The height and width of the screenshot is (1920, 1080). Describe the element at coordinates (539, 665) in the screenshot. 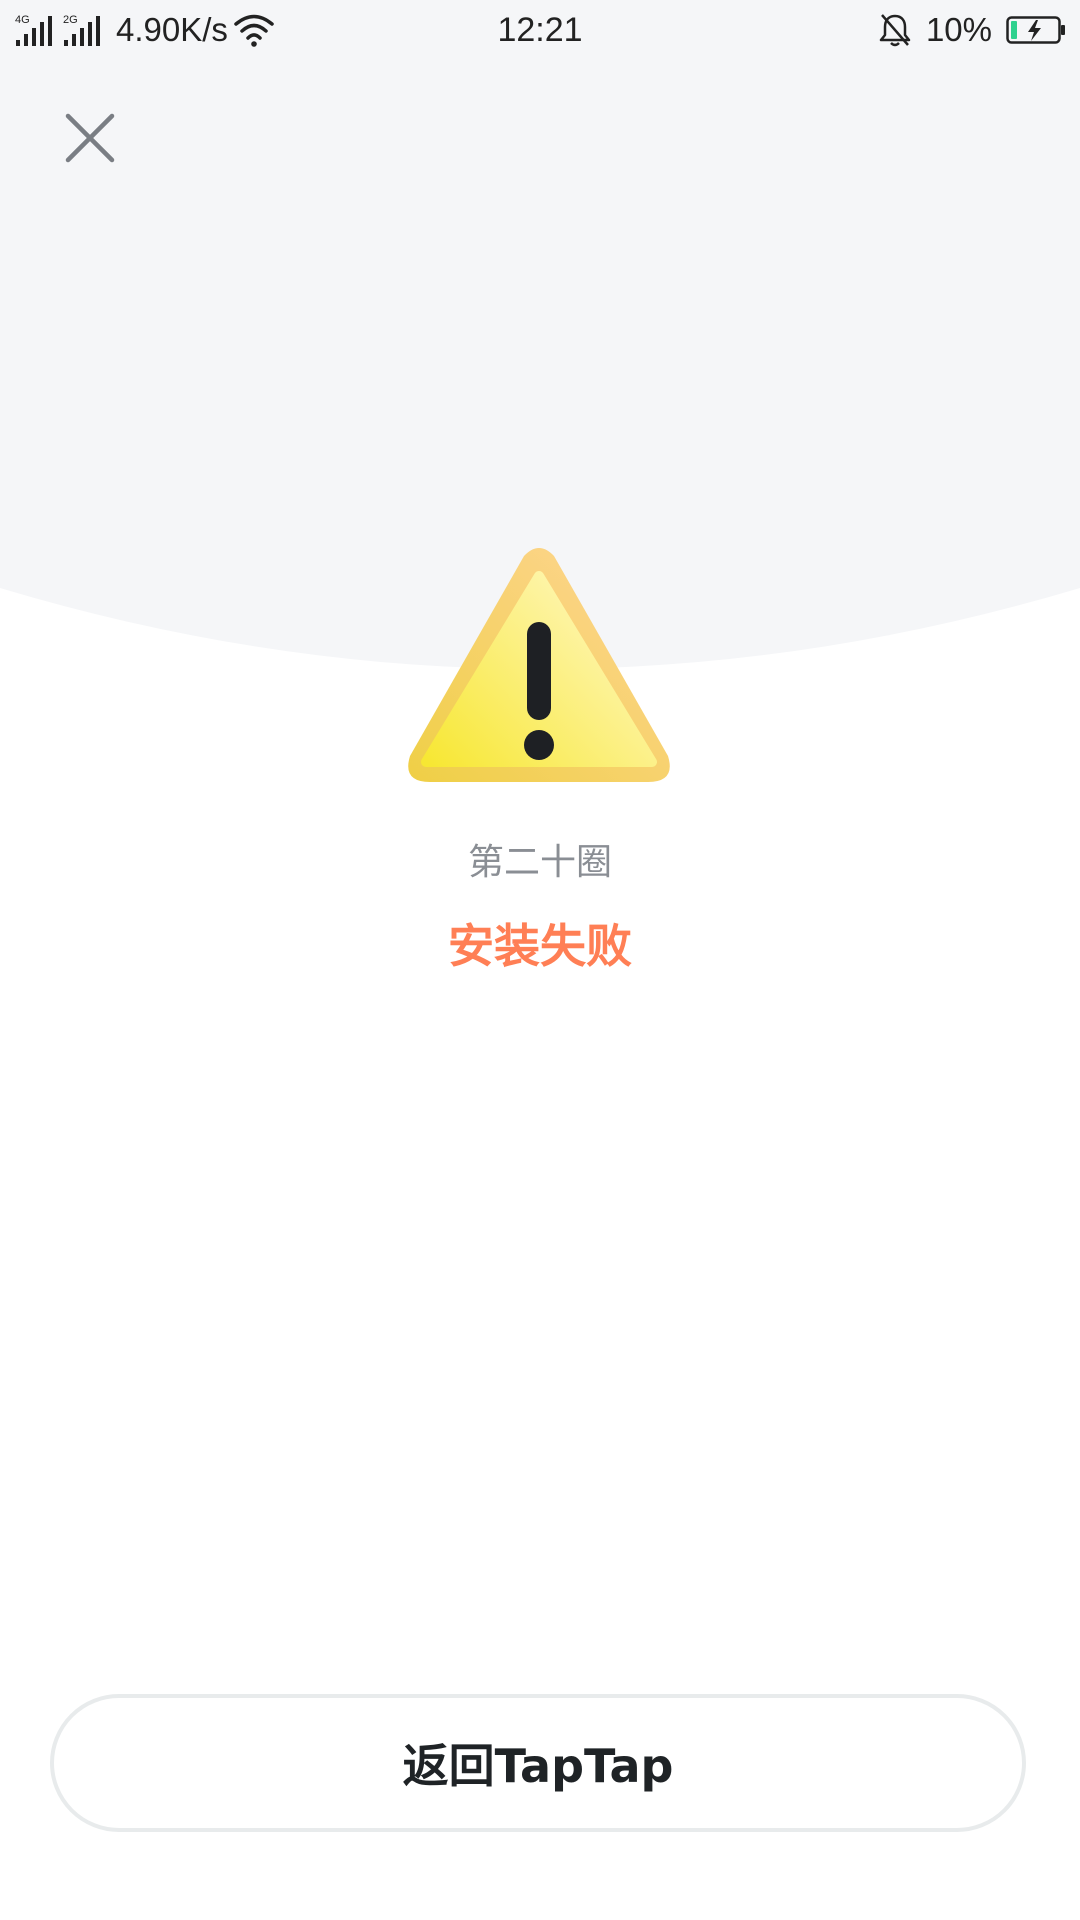

I see `warning-icon` at that location.